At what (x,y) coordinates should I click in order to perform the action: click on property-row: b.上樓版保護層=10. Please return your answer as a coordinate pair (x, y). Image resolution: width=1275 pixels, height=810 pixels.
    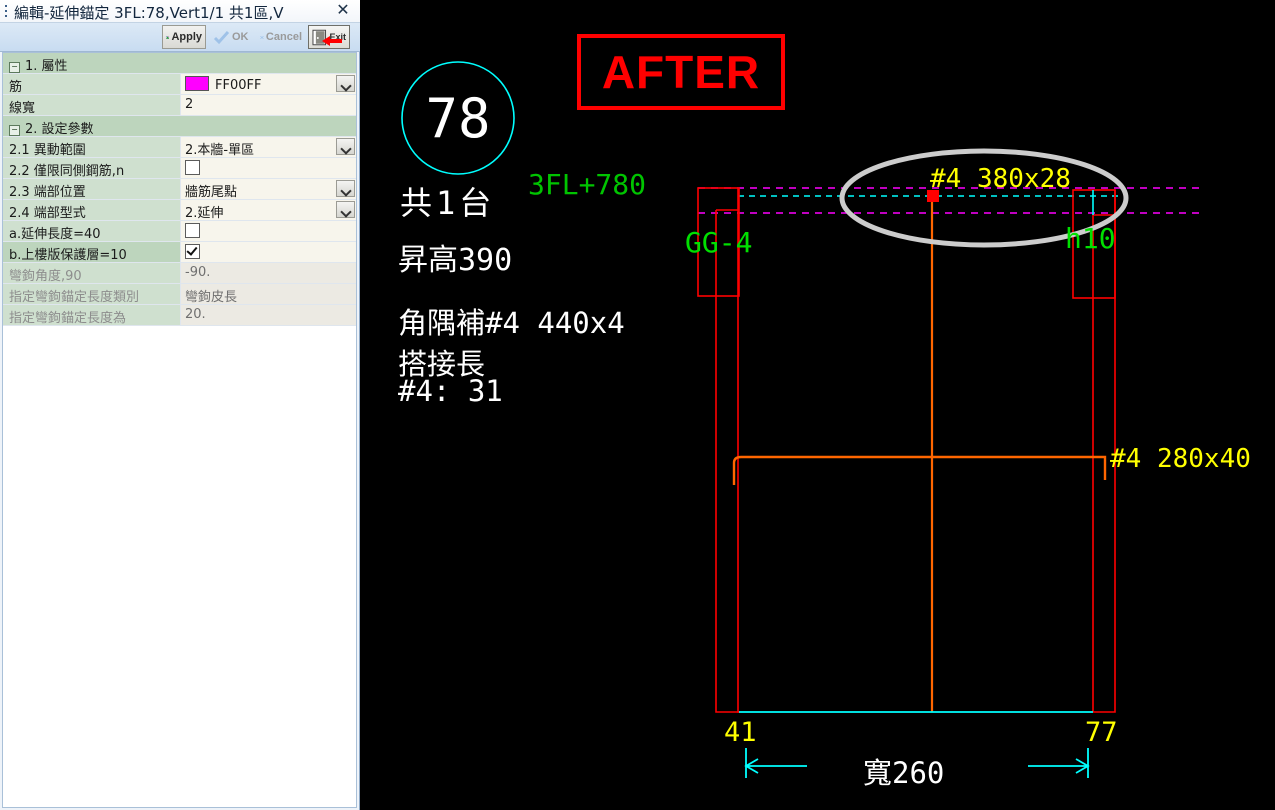
    Looking at the image, I should click on (179, 252).